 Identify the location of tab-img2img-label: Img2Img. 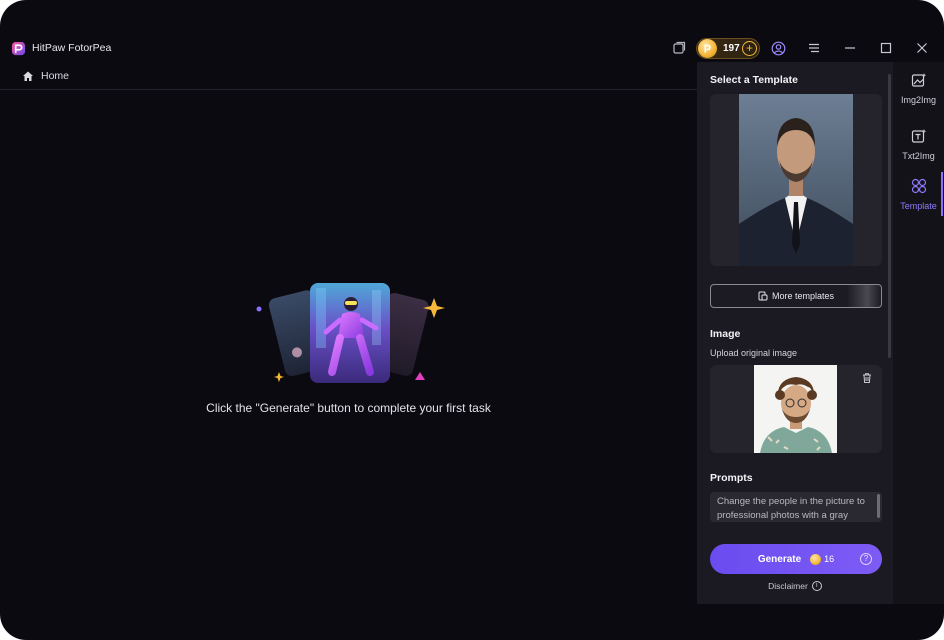
(918, 100).